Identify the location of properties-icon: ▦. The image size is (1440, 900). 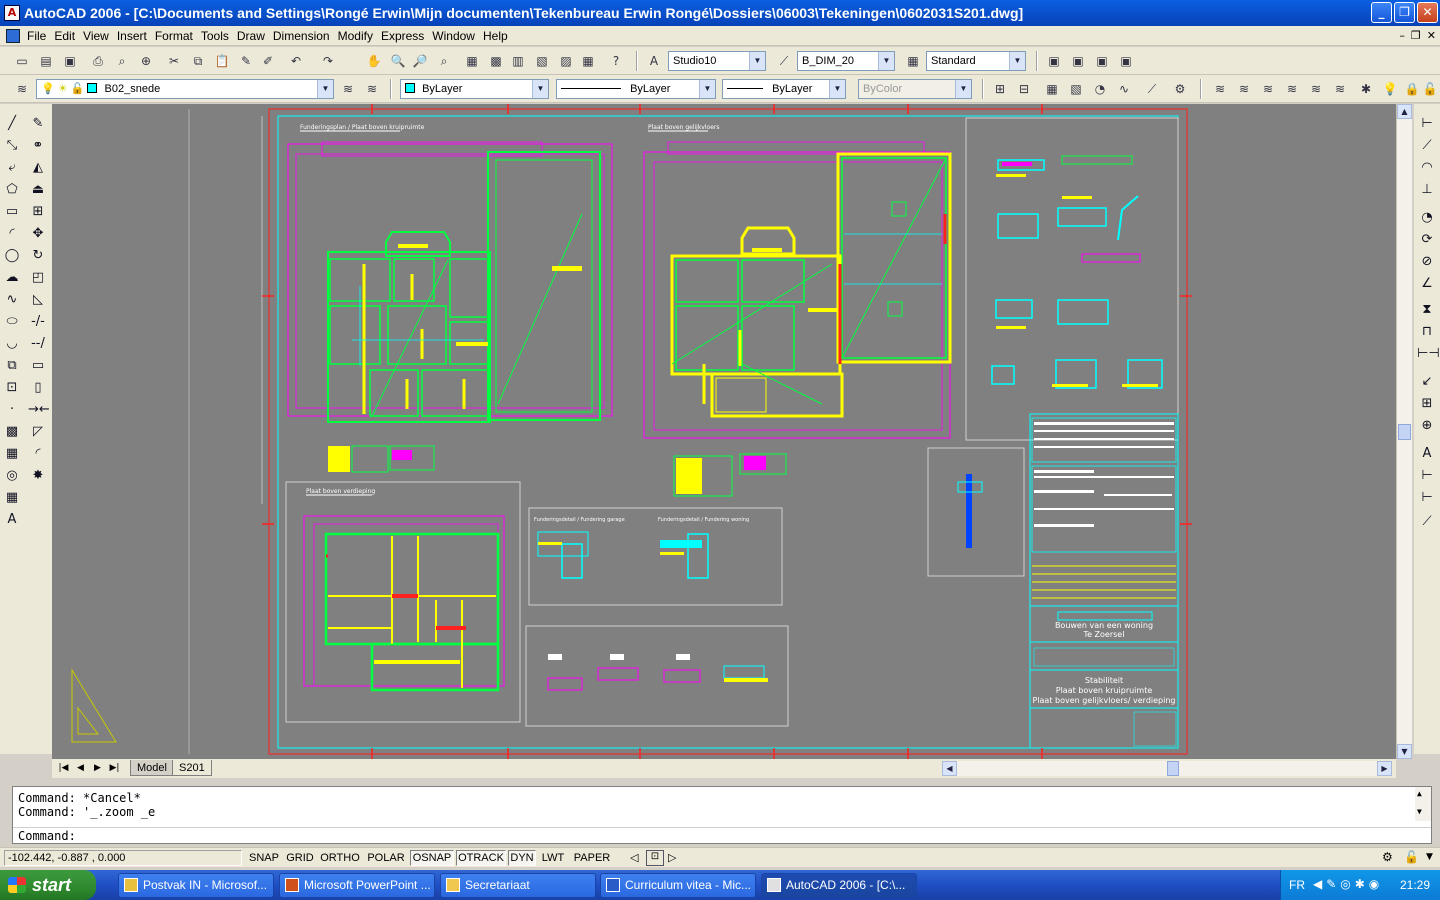
(472, 61).